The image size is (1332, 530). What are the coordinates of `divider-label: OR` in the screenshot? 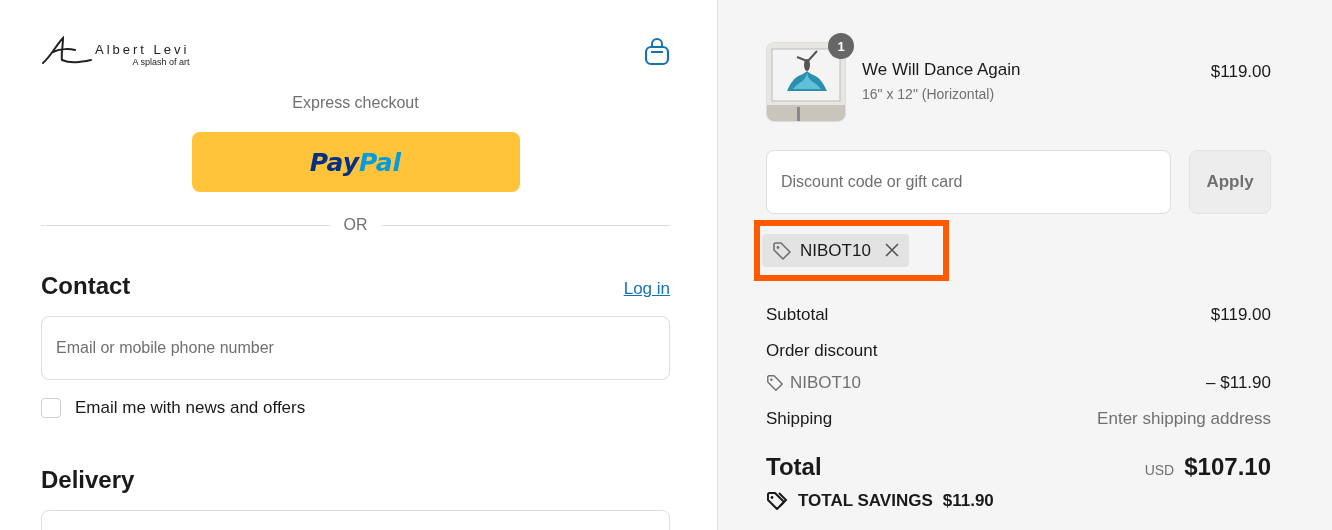 It's located at (355, 225).